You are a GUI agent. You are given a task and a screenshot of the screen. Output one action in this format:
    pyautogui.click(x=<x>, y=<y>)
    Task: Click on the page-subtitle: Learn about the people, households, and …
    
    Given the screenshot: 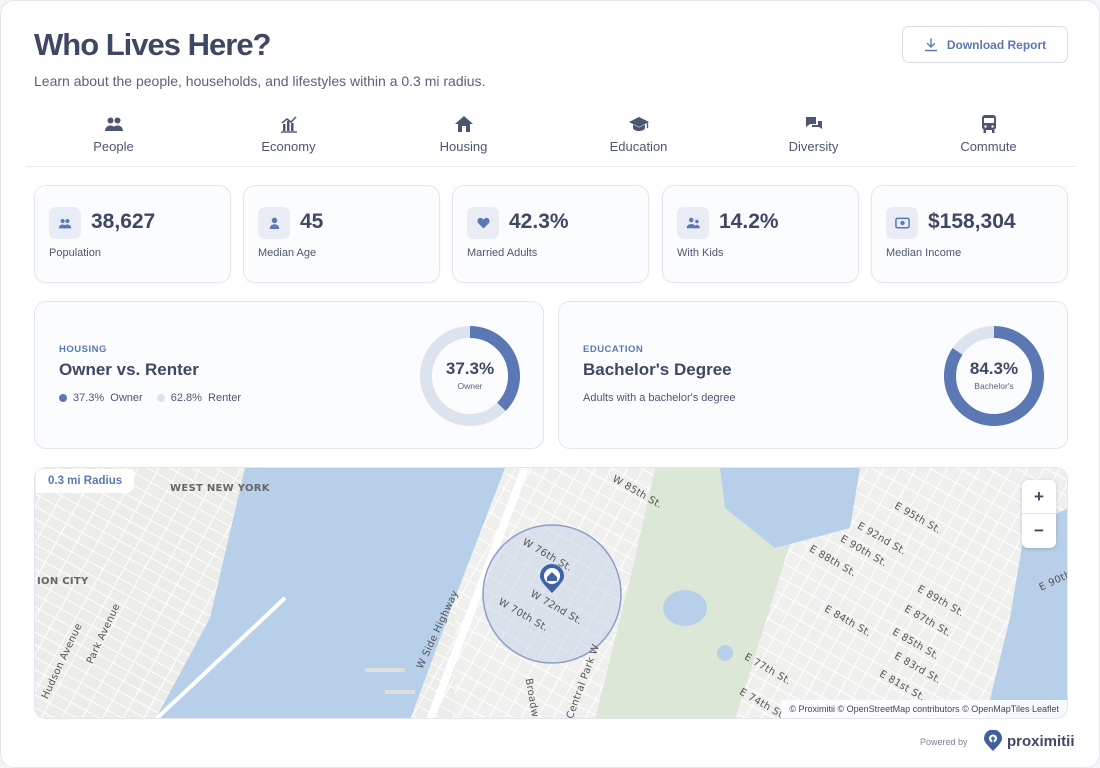 What is the action you would take?
    pyautogui.click(x=260, y=81)
    